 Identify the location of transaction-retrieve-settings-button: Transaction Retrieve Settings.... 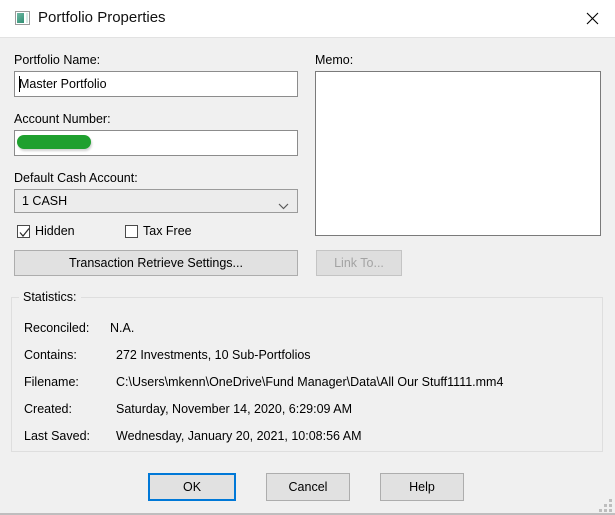
(156, 263).